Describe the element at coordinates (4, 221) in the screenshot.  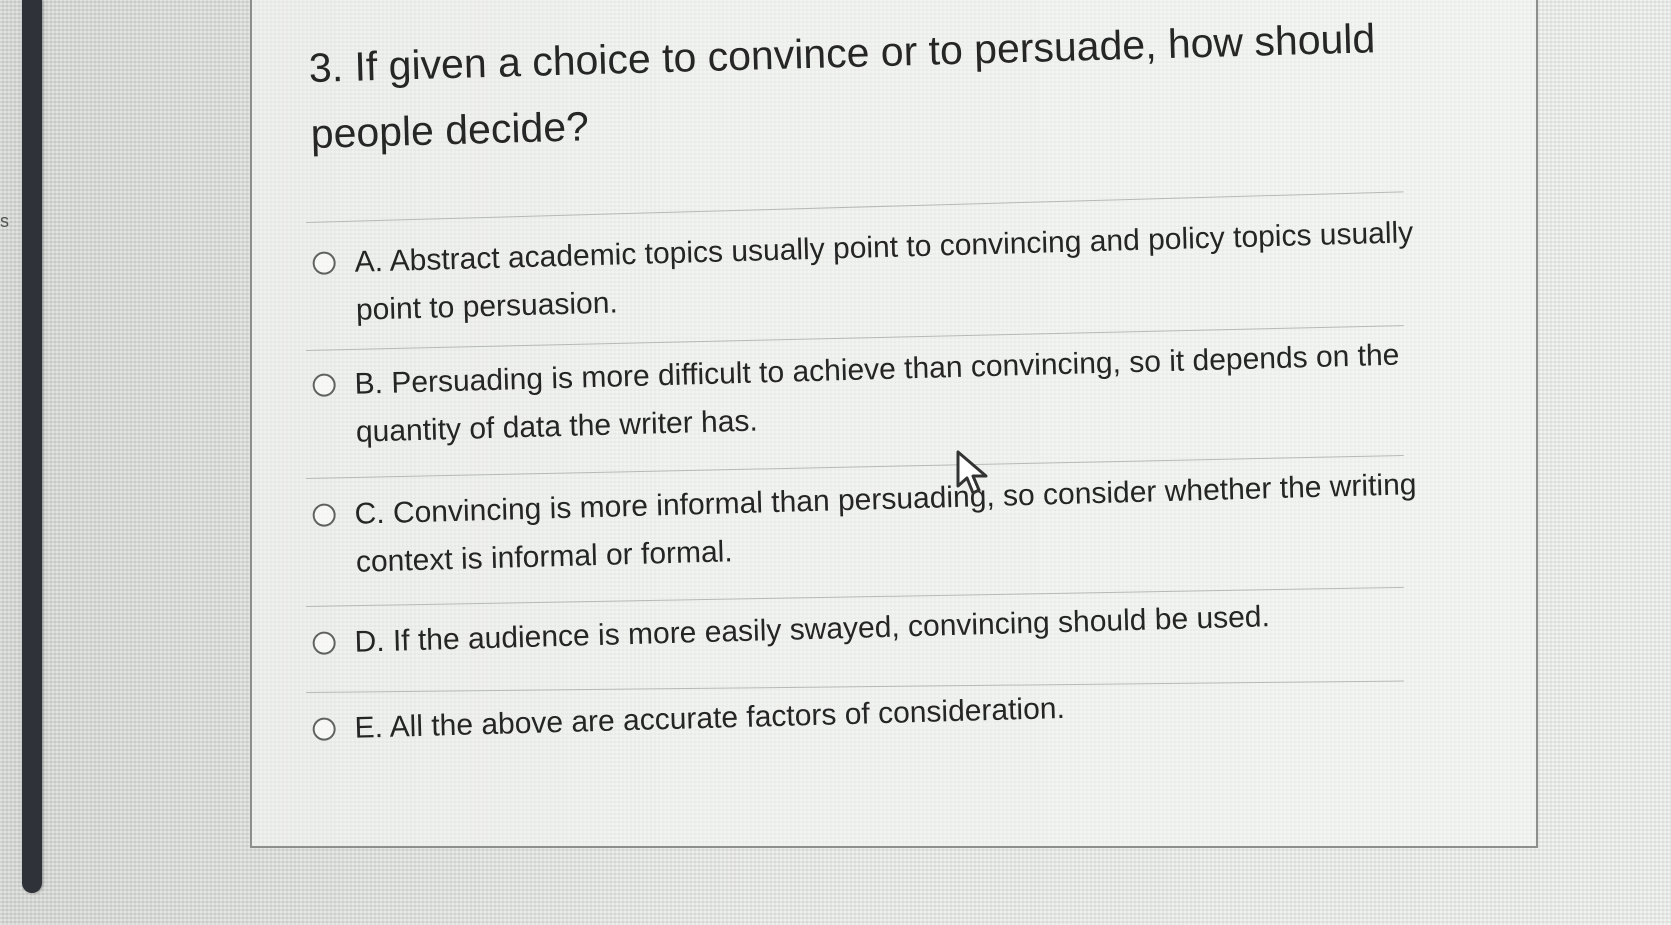
I see `left-edge-text-fragment: s` at that location.